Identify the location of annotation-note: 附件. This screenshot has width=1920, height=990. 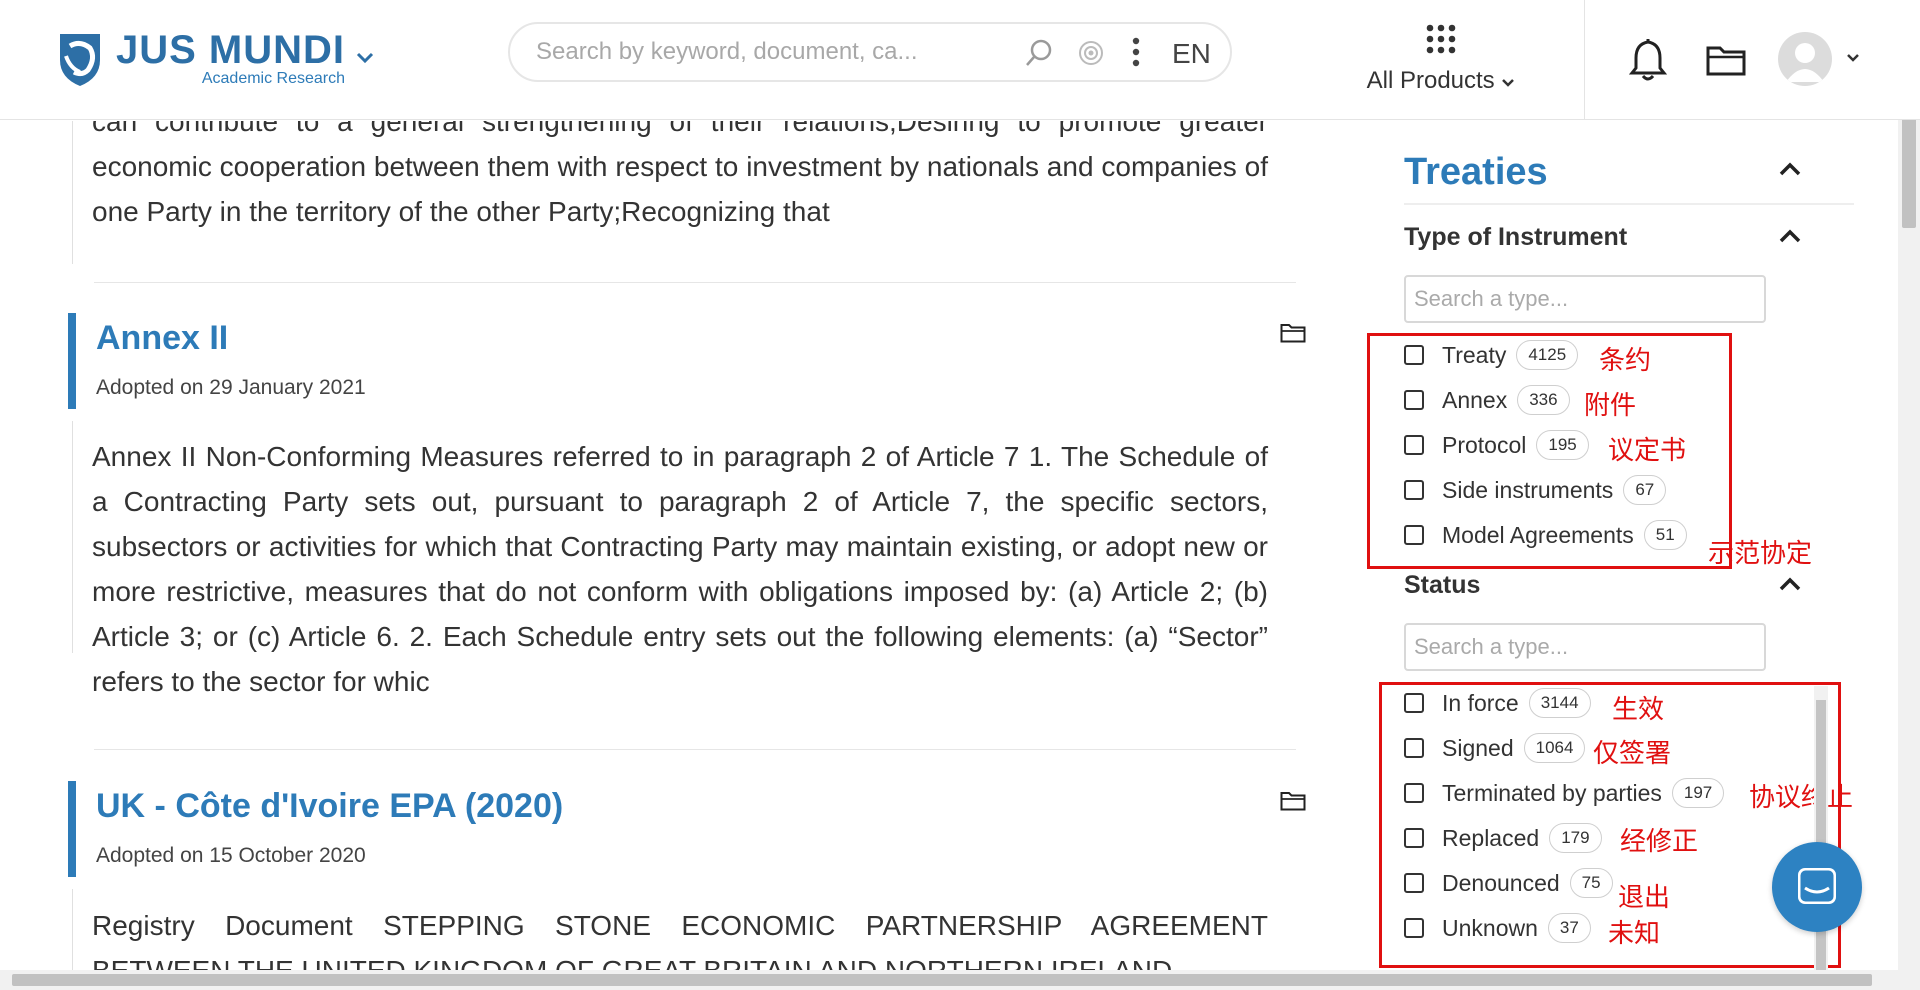
(1610, 406).